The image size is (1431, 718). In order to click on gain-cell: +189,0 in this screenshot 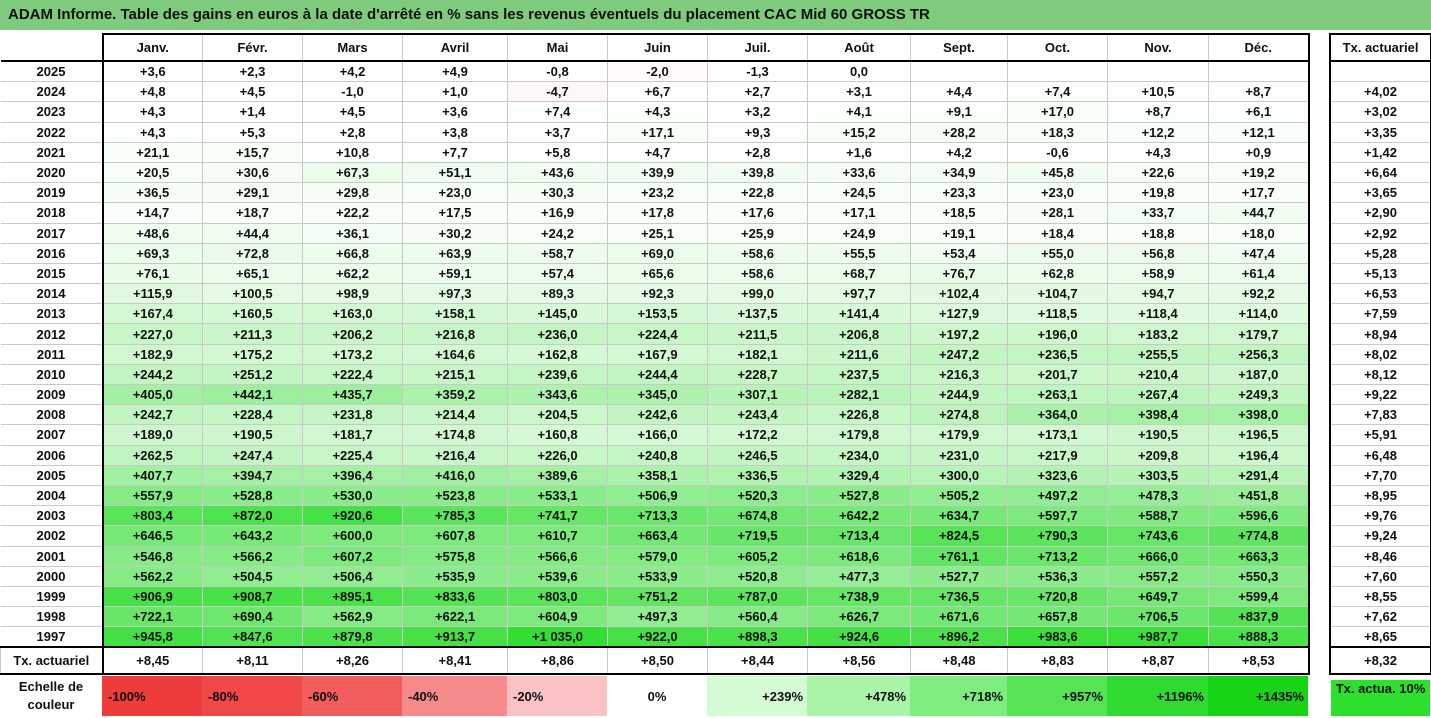, I will do `click(152, 435)`.